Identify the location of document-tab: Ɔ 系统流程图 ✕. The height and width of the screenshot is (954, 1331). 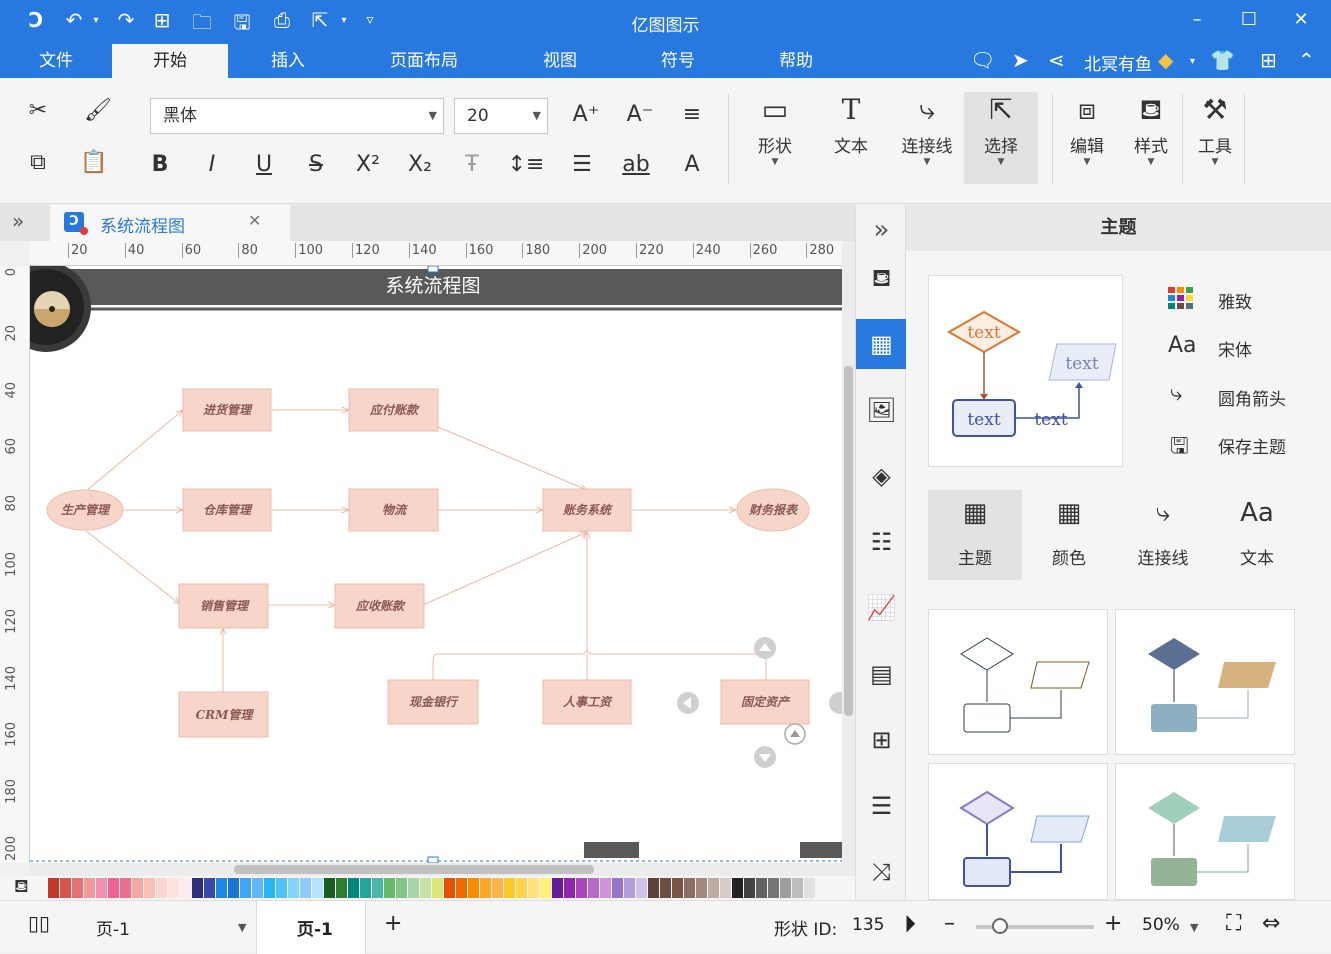
(170, 223).